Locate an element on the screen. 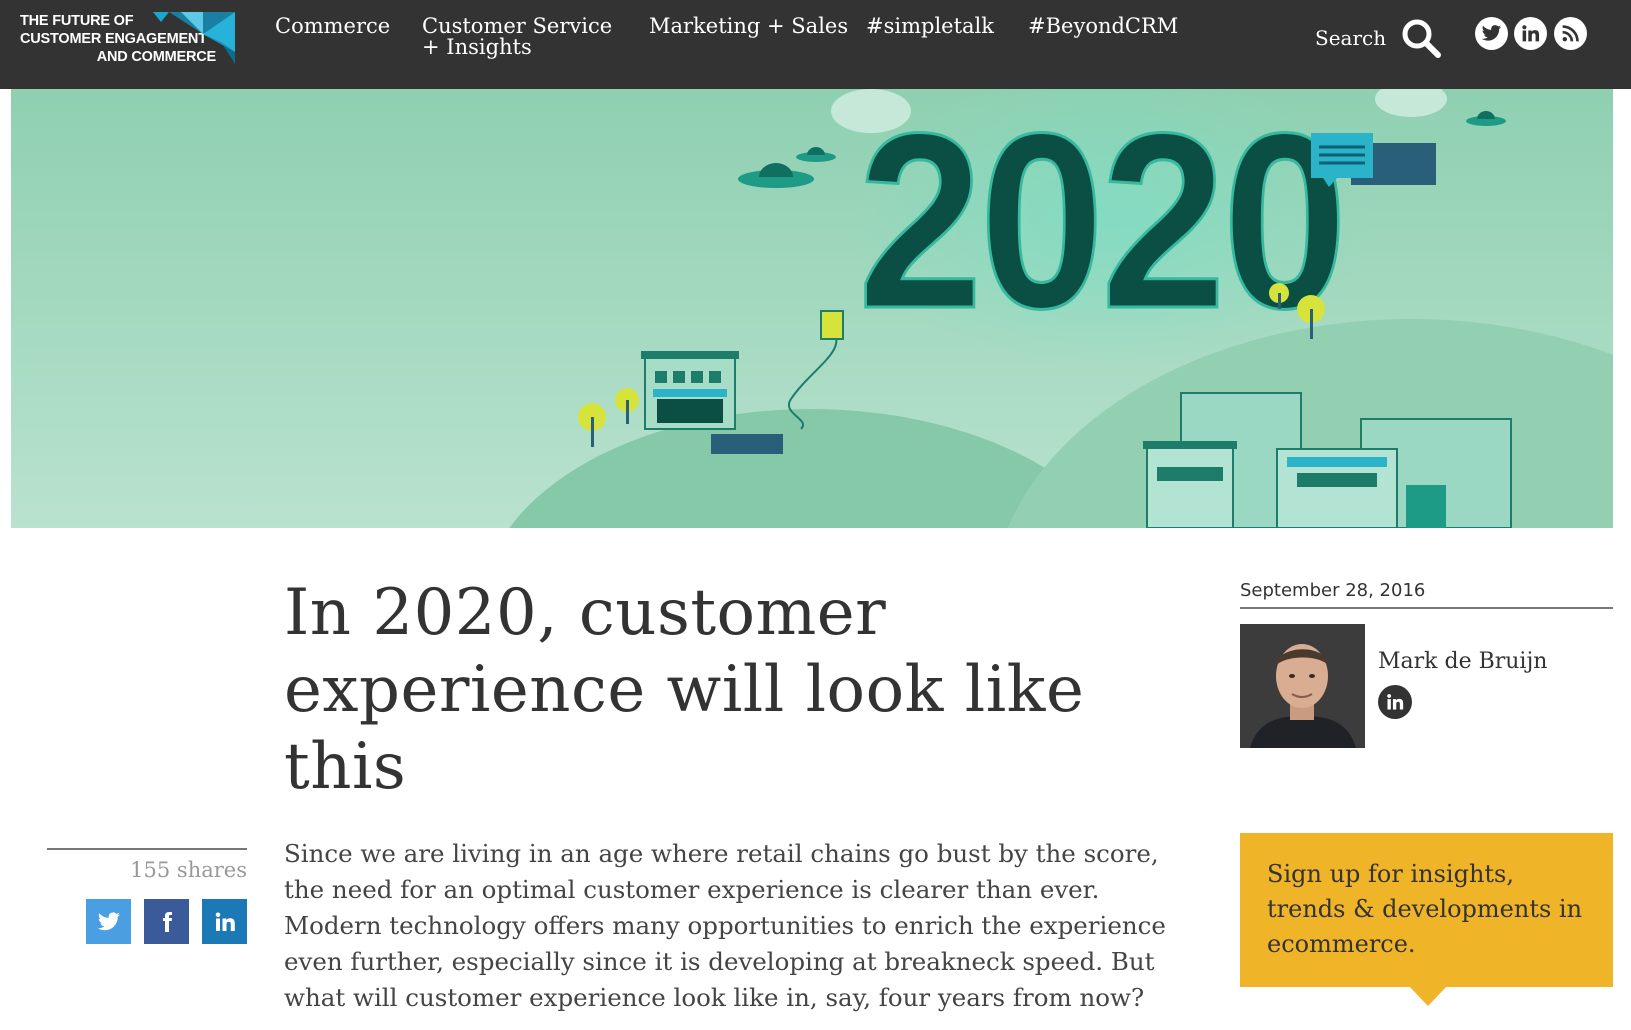 This screenshot has width=1631, height=1030. share-linkedin-button is located at coordinates (224, 921).